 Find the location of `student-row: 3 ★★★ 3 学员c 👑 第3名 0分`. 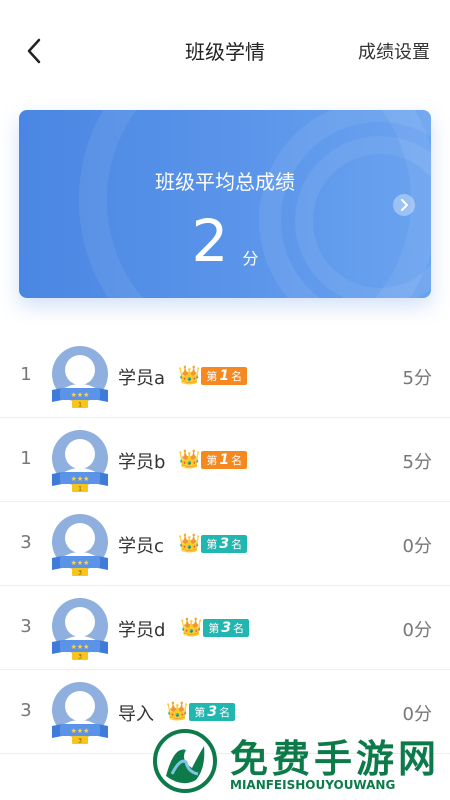

student-row: 3 ★★★ 3 学员c 👑 第3名 0分 is located at coordinates (225, 544).